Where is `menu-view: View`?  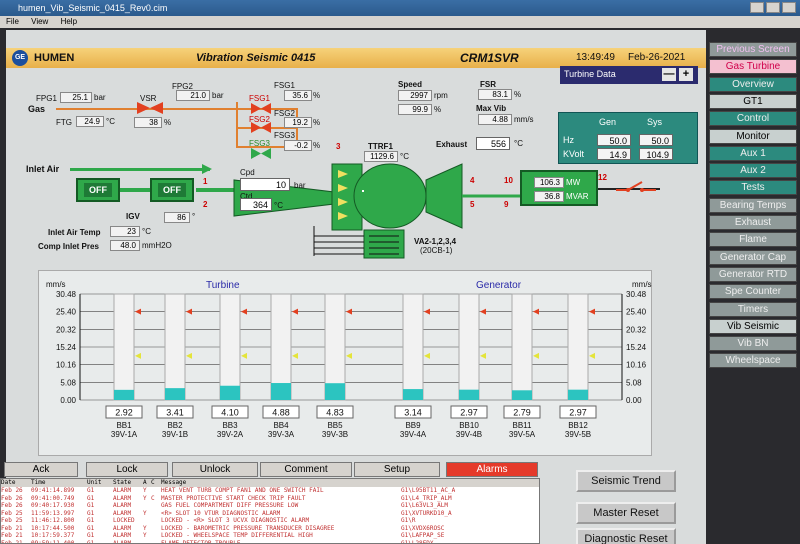
menu-view: View is located at coordinates (39, 21).